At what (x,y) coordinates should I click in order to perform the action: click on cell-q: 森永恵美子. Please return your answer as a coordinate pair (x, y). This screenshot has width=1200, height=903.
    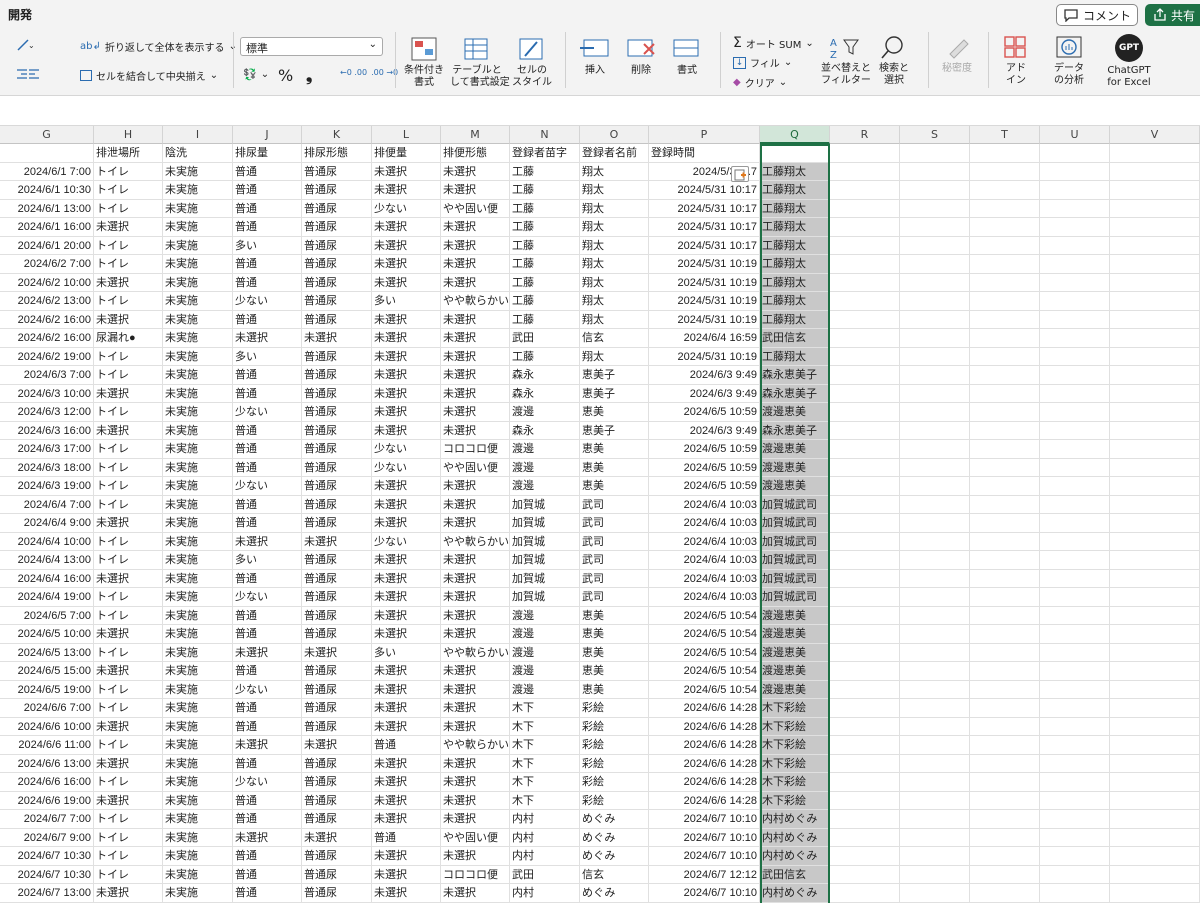
    Looking at the image, I should click on (795, 393).